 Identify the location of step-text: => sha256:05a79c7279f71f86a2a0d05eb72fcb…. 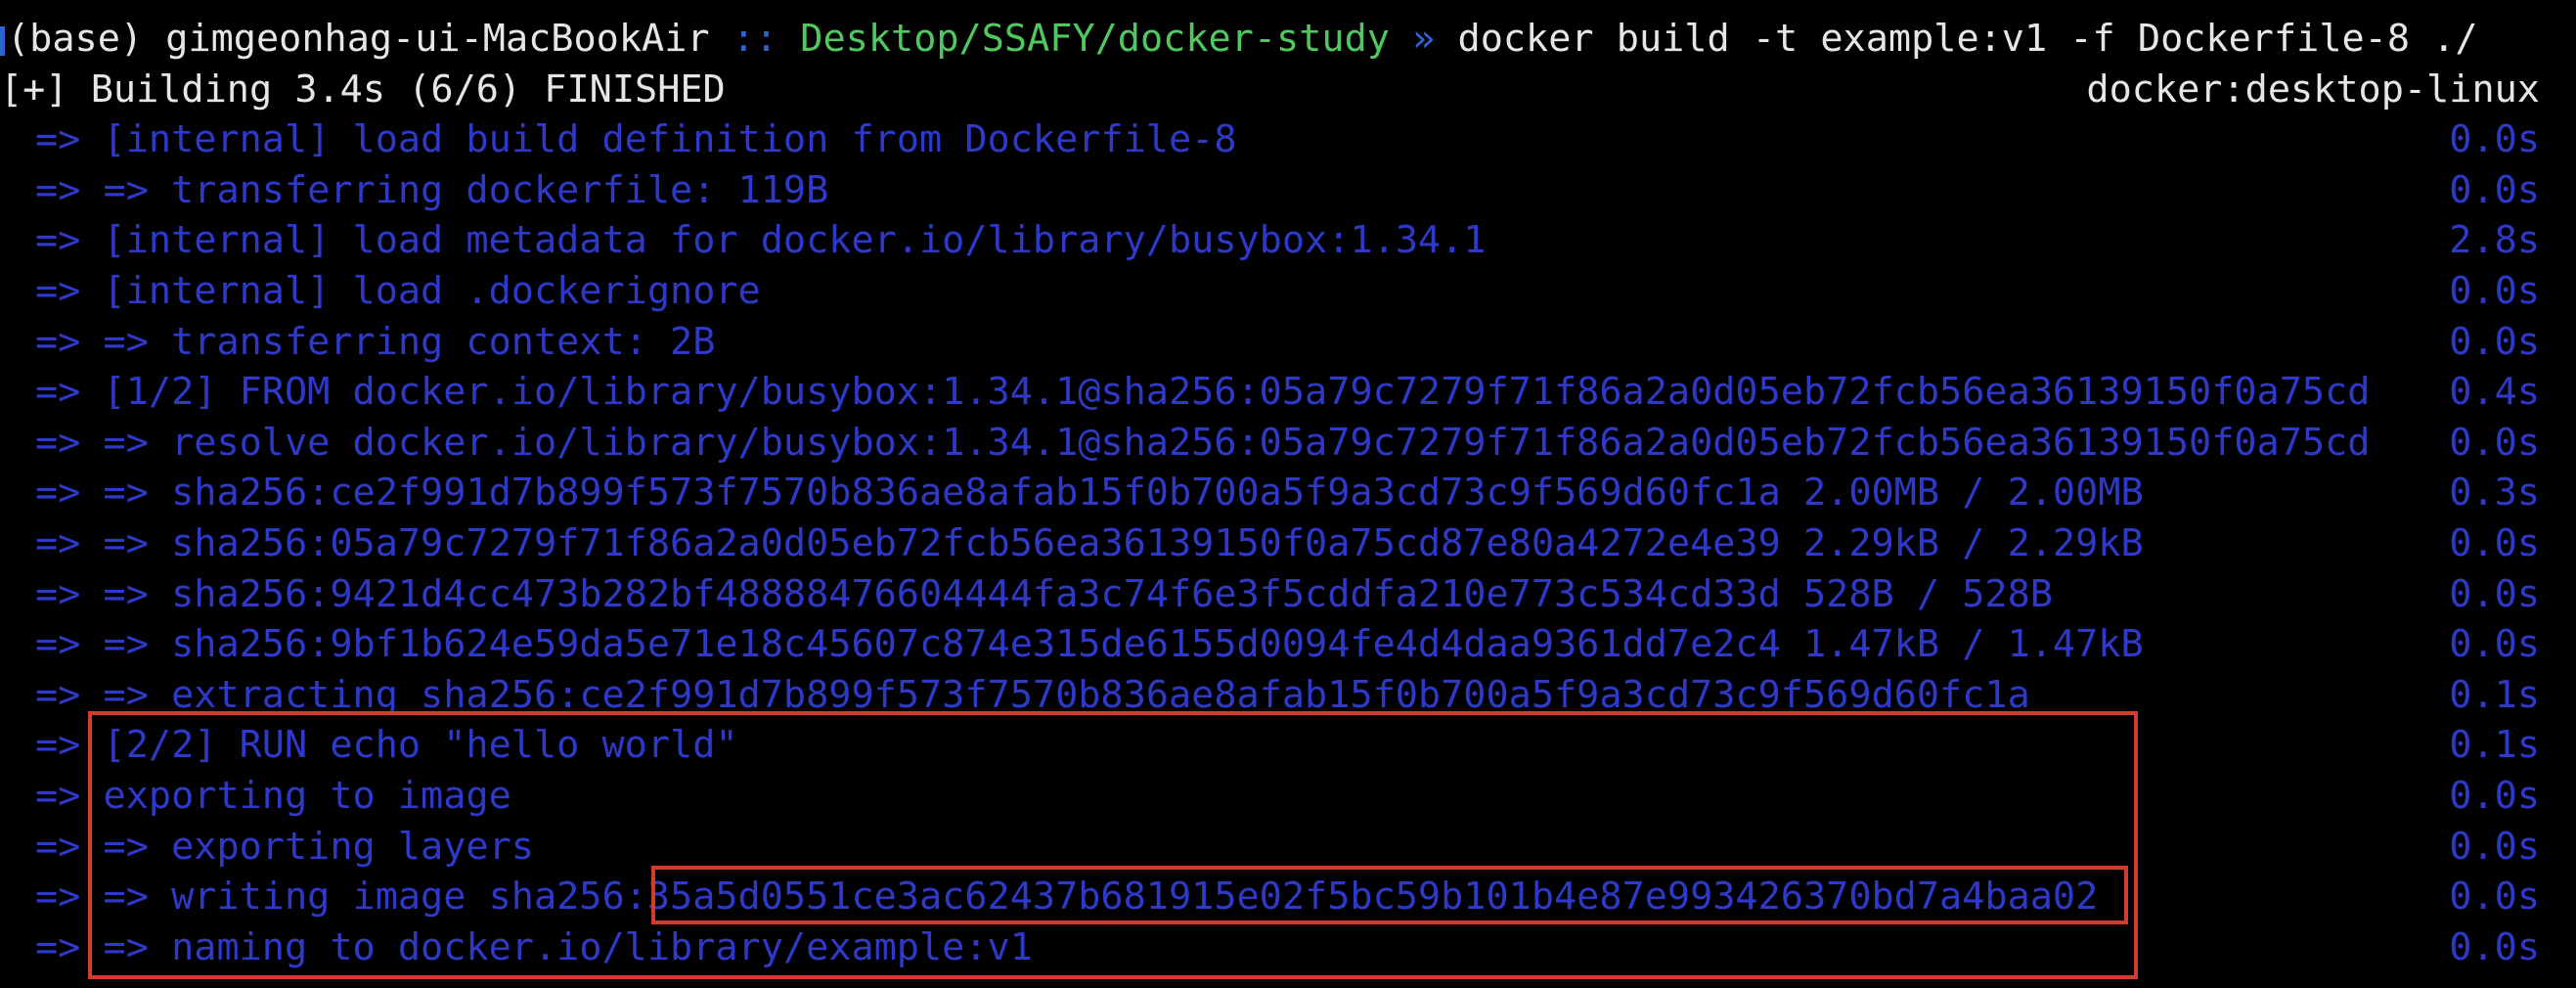
(1123, 542).